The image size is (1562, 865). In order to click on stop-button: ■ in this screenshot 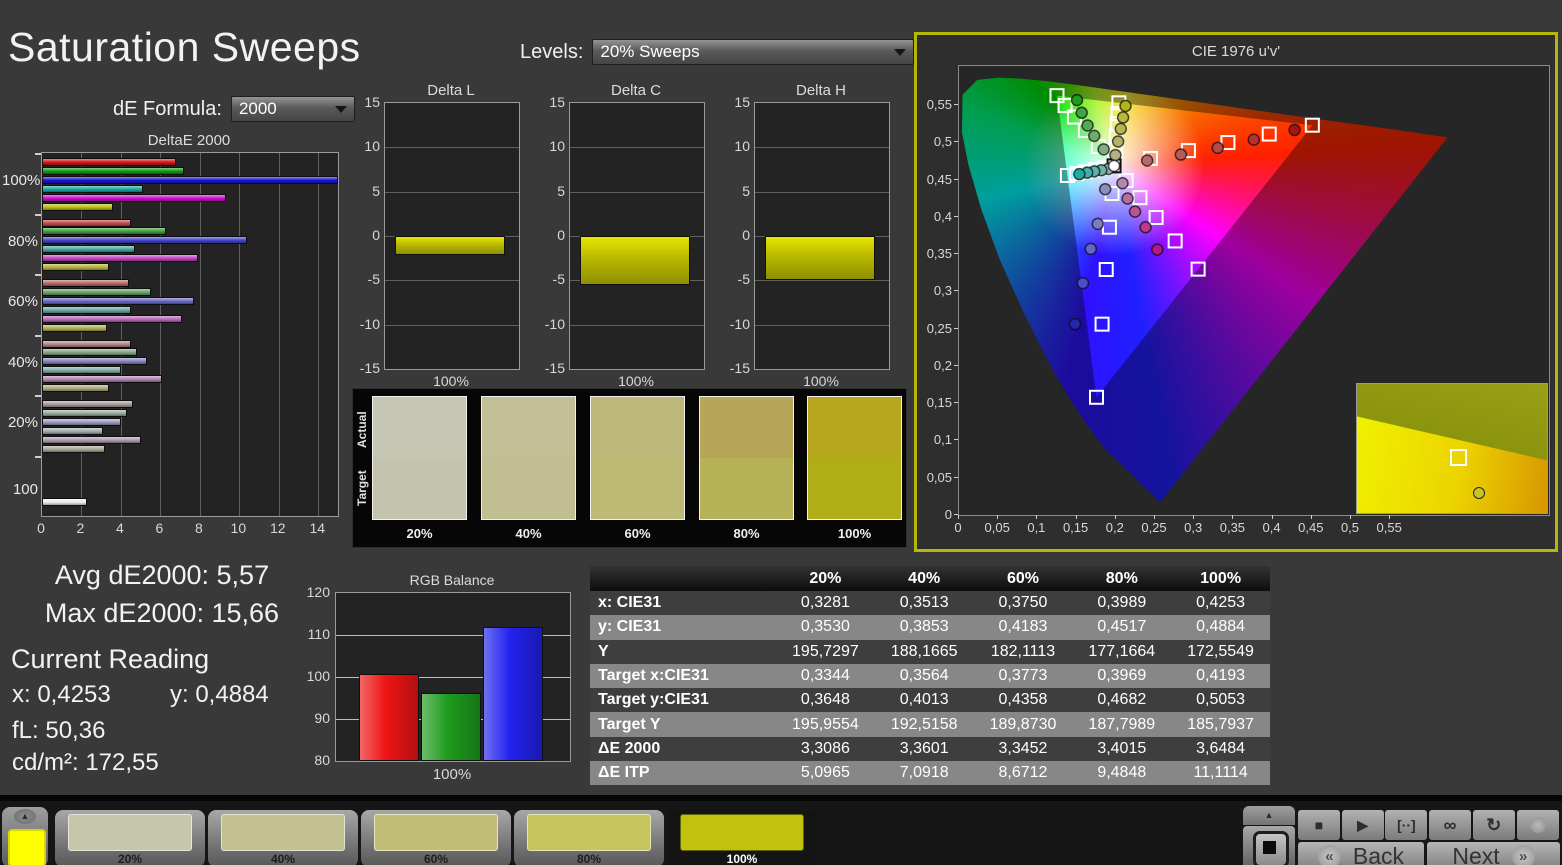, I will do `click(1319, 825)`.